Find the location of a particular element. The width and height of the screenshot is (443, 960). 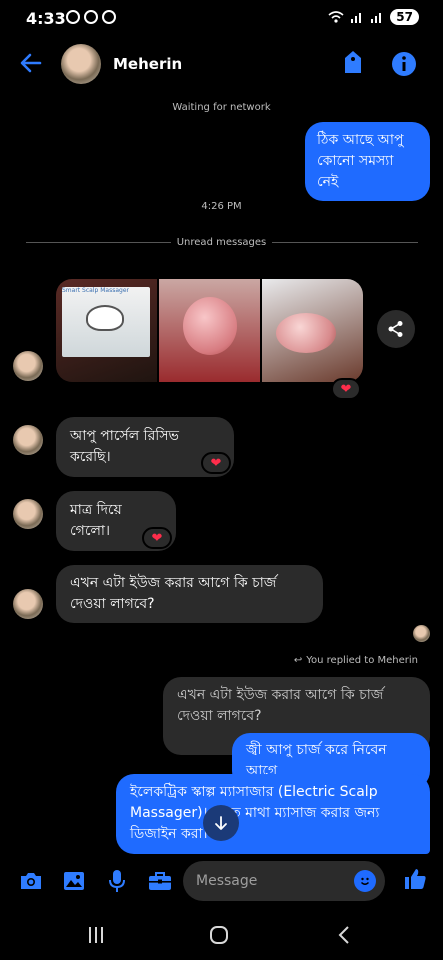

notification-icons is located at coordinates (91, 17).